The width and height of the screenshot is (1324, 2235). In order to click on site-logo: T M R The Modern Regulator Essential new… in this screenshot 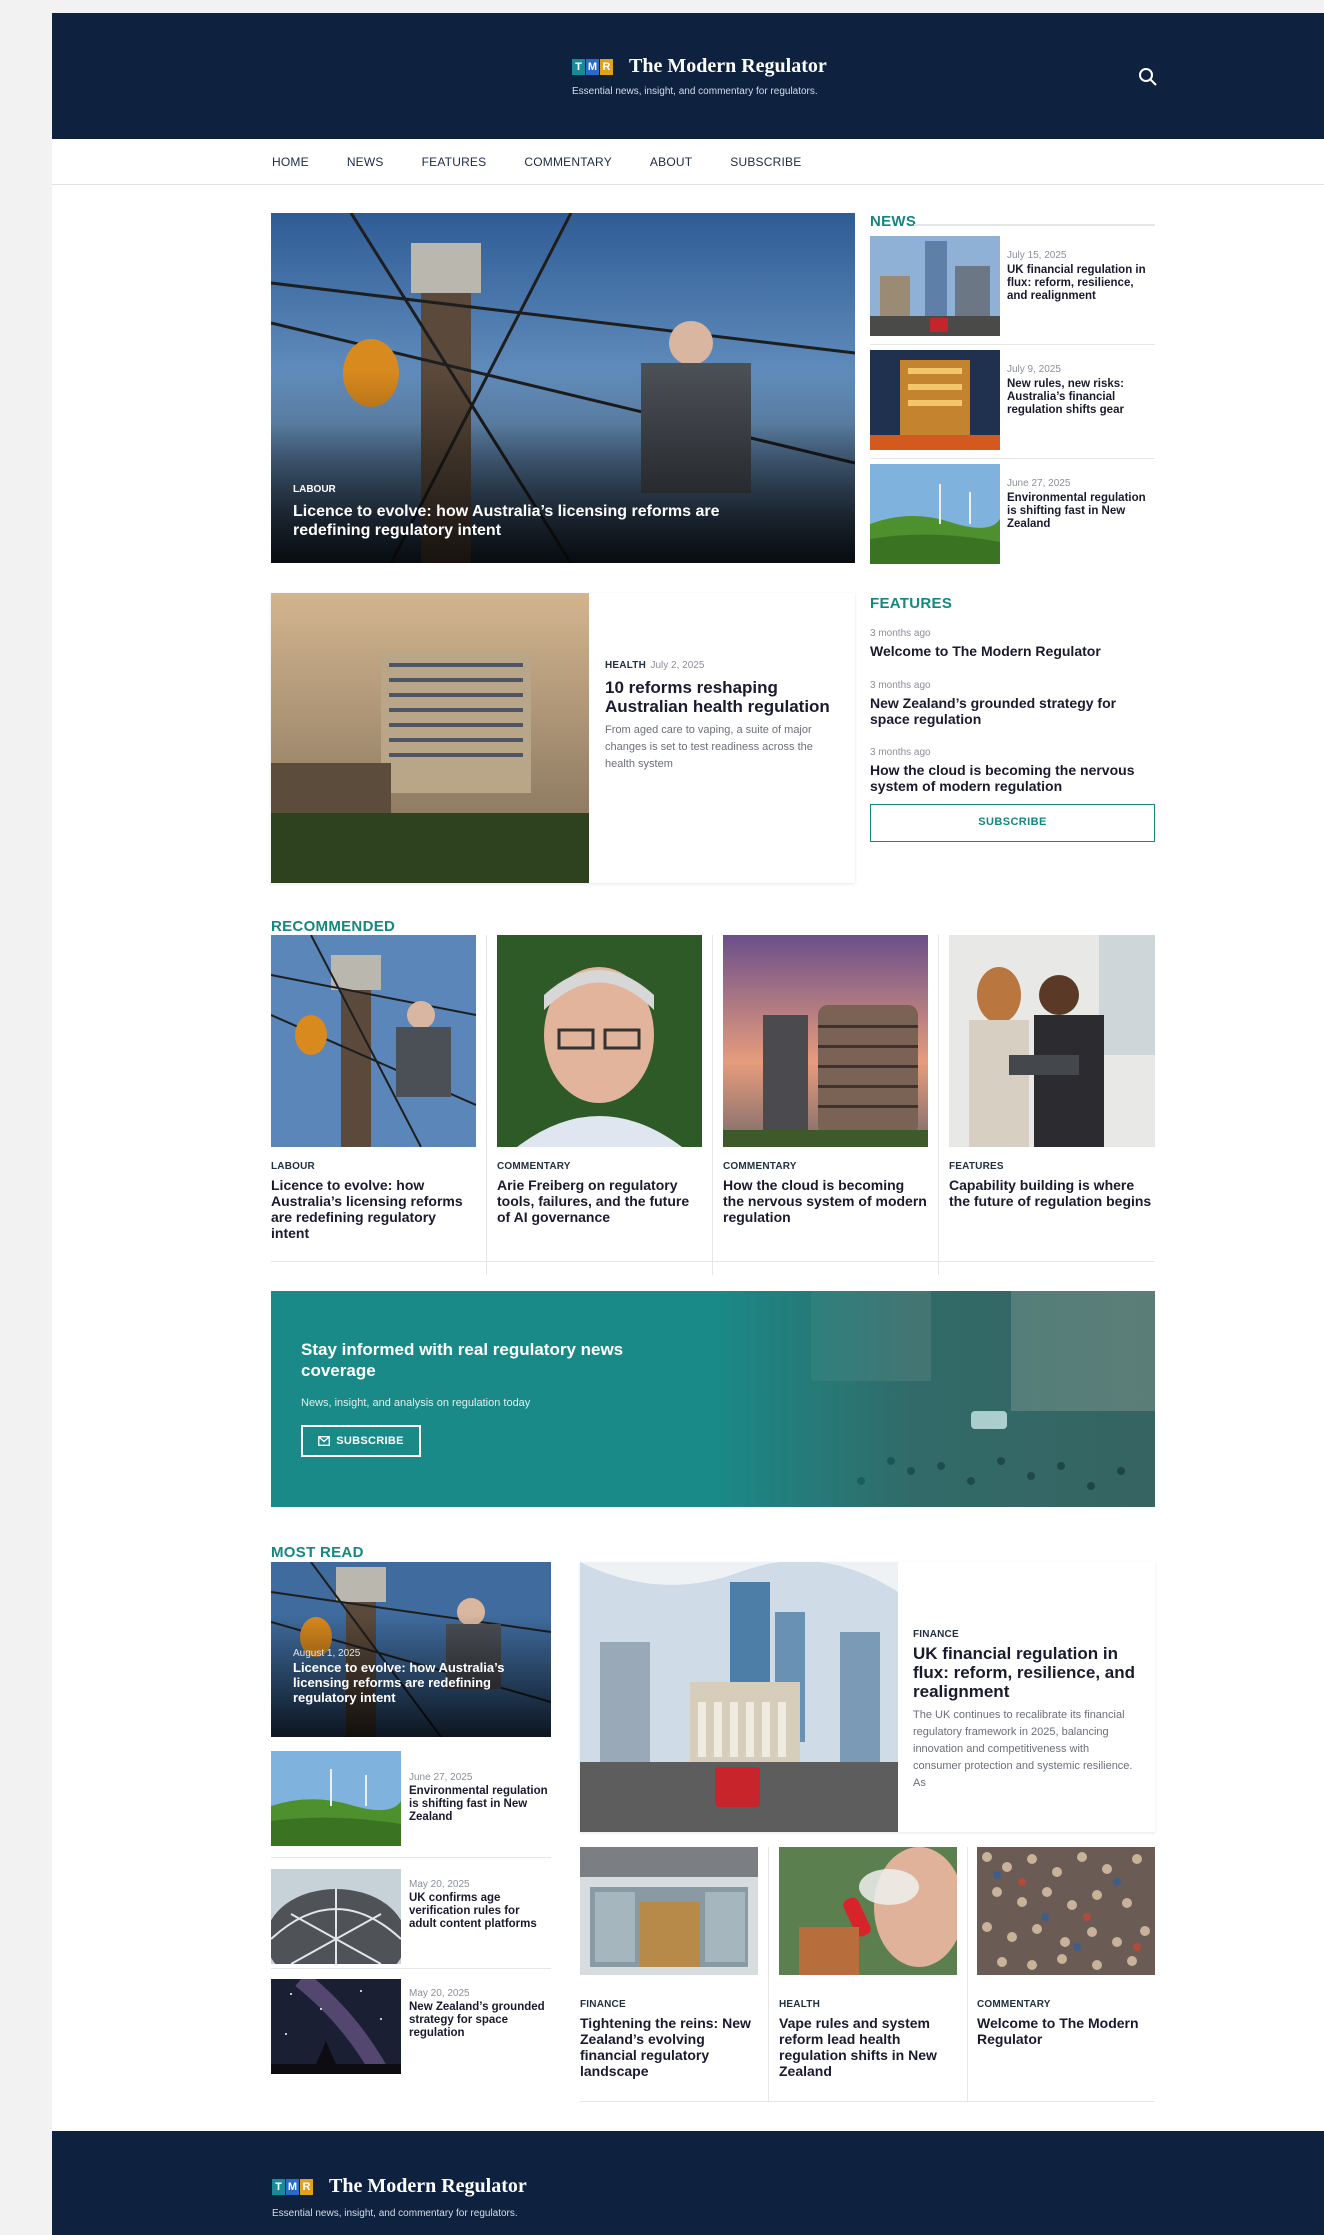, I will do `click(722, 76)`.